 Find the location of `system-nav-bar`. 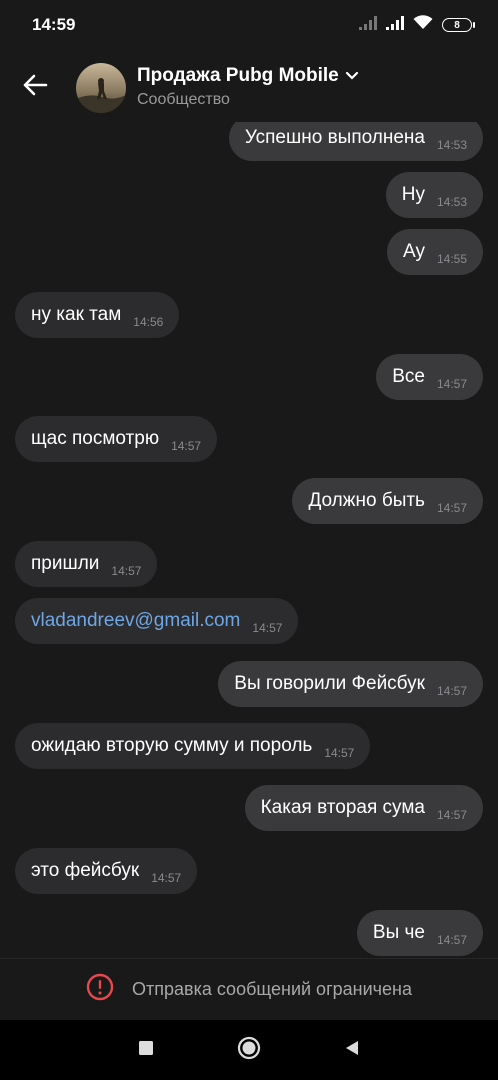

system-nav-bar is located at coordinates (249, 1050).